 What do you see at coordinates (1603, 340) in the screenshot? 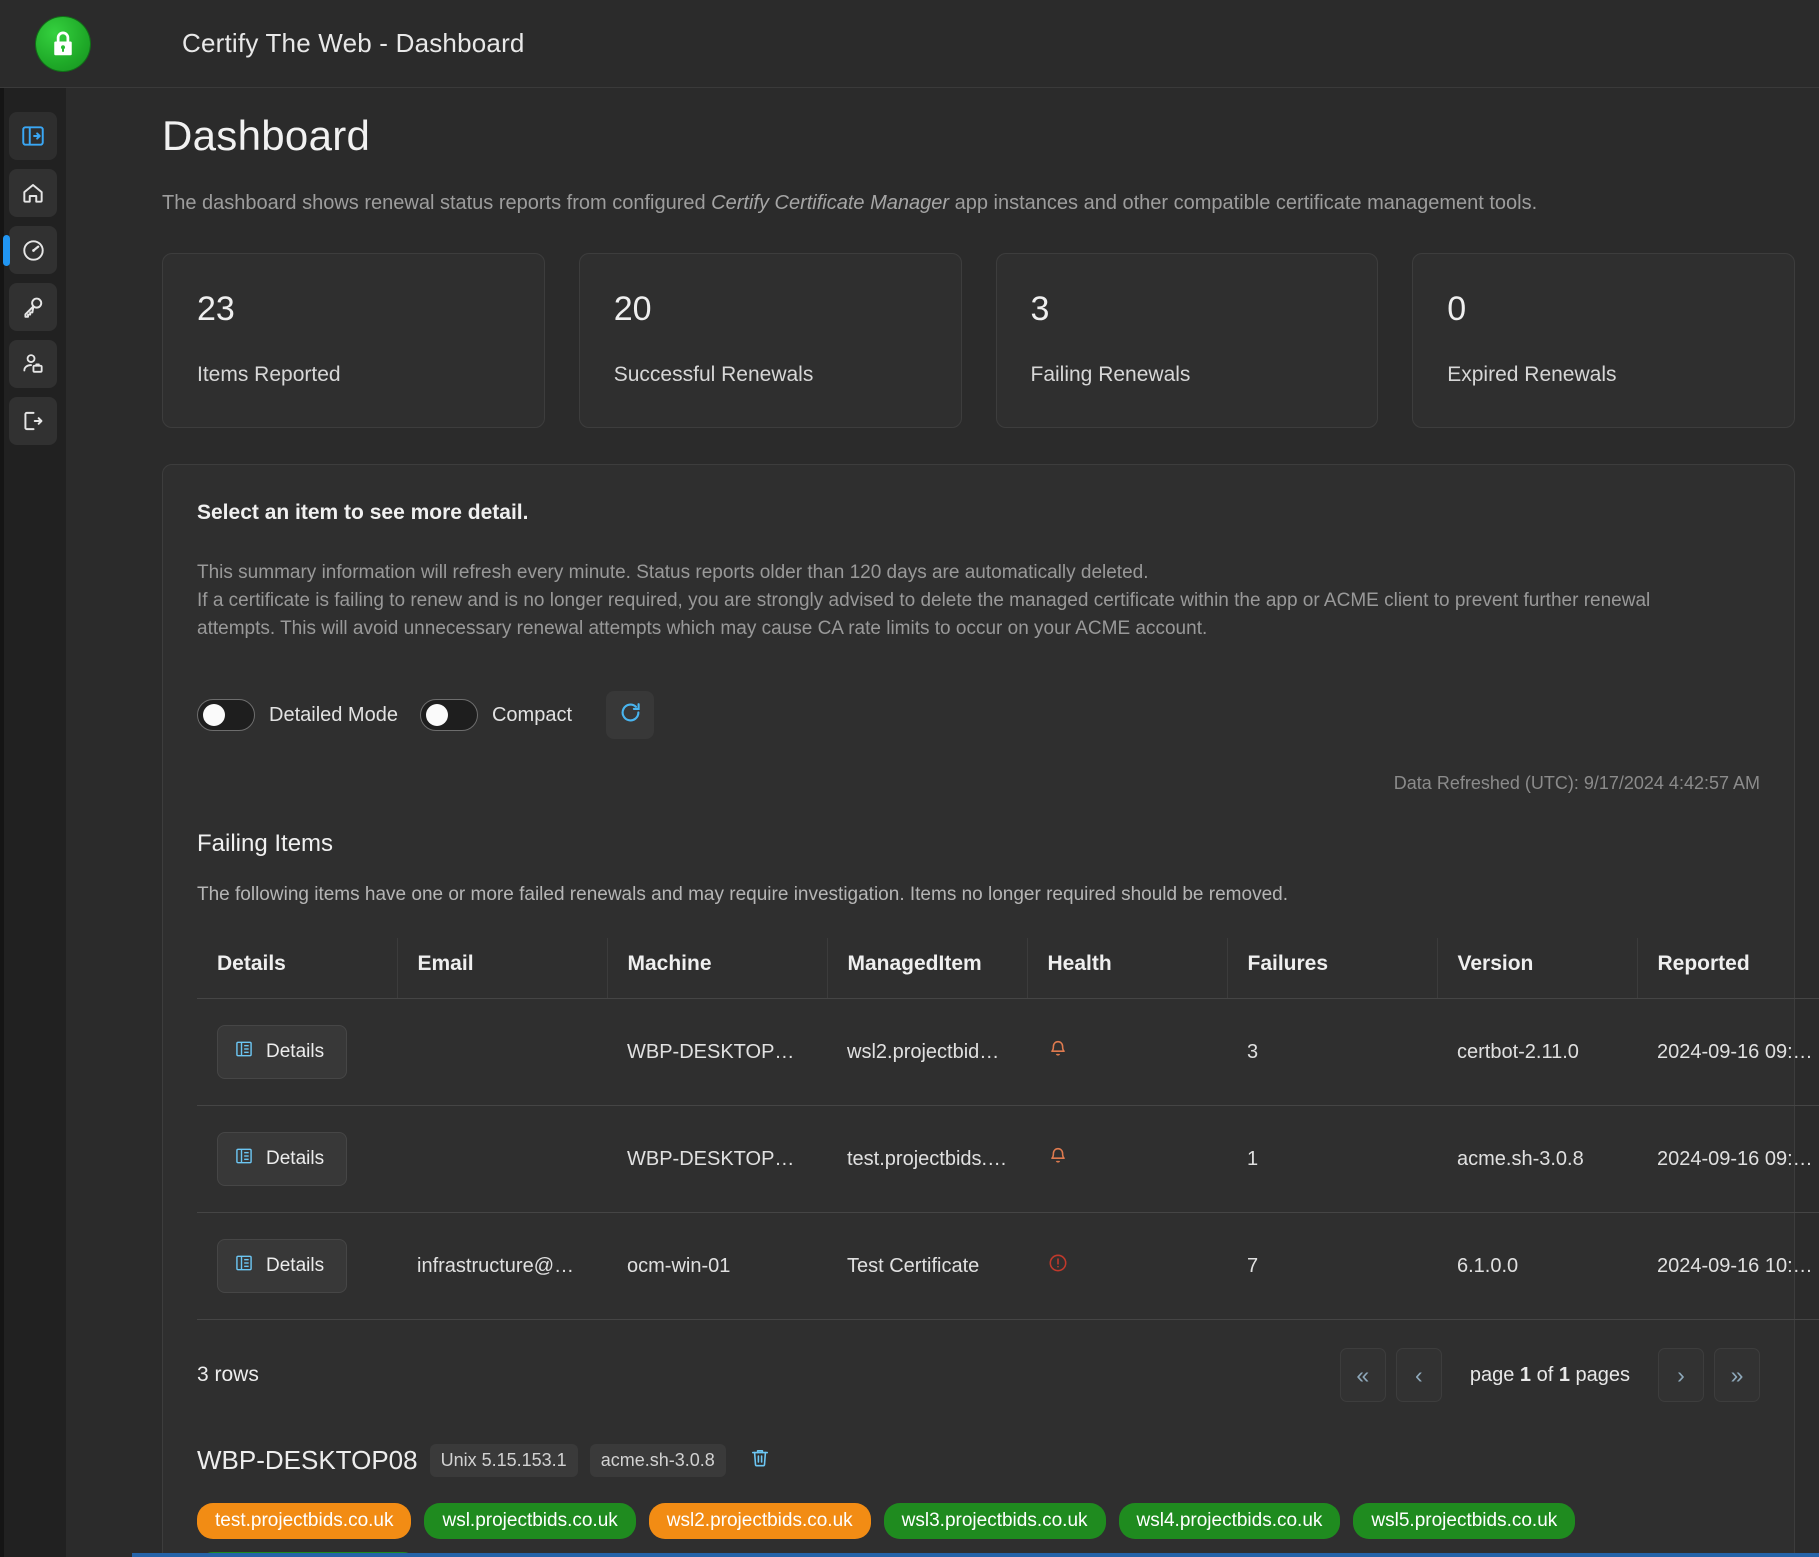
I see `stat-card-expired-renewals: 0 Expired Renewals` at bounding box center [1603, 340].